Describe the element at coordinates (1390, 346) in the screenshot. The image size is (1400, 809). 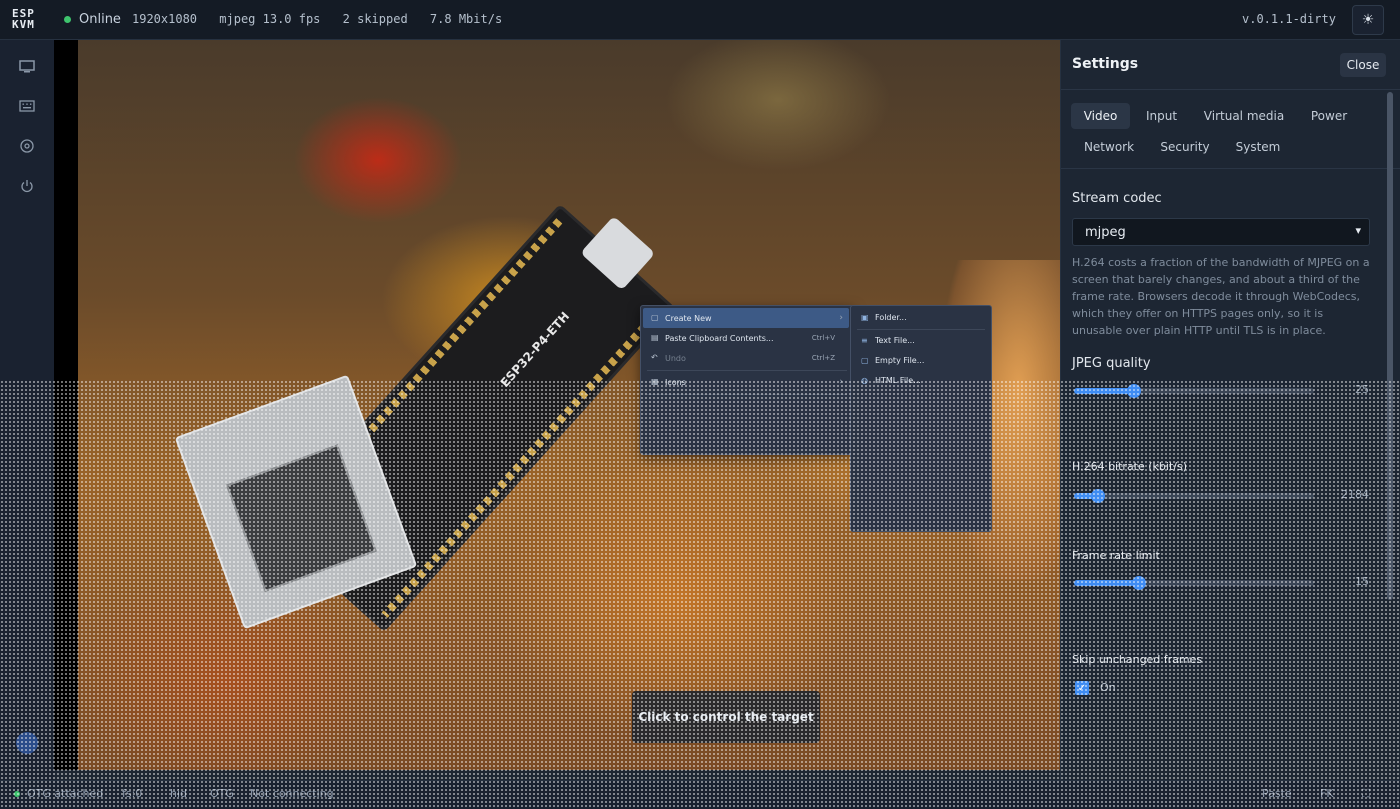
I see `settings-scrollbar` at that location.